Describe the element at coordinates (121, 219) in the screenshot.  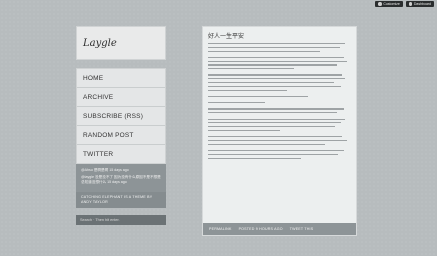
I see `search-input` at that location.